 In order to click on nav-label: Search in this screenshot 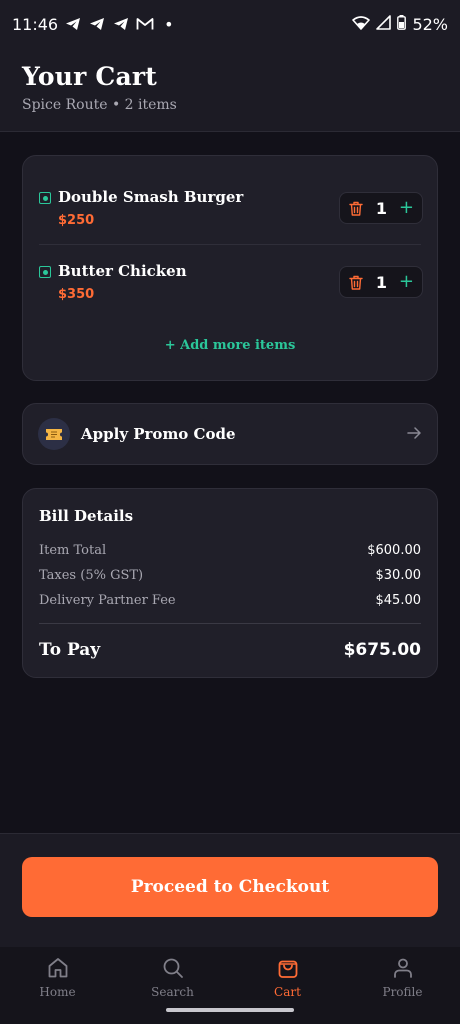, I will do `click(172, 992)`.